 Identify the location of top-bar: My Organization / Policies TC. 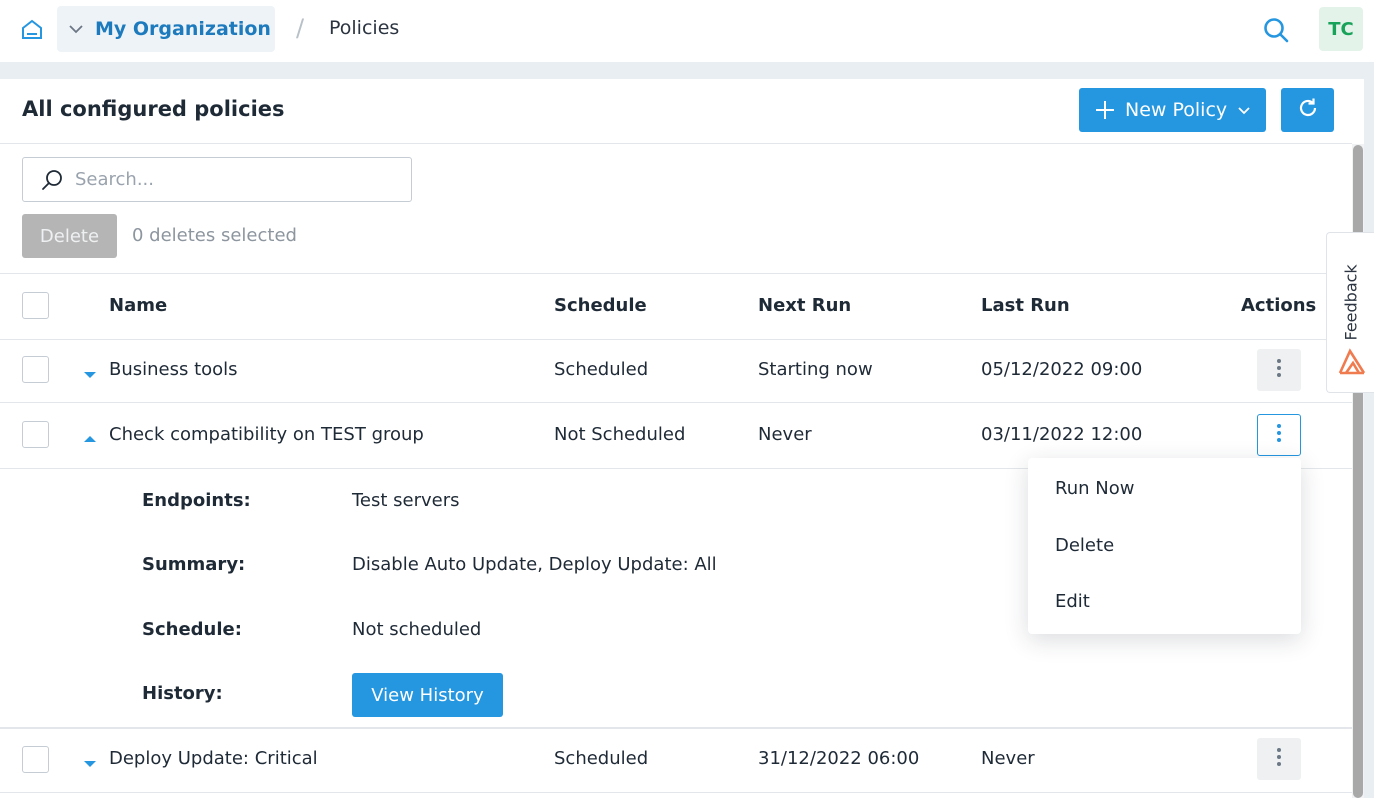
(687, 31).